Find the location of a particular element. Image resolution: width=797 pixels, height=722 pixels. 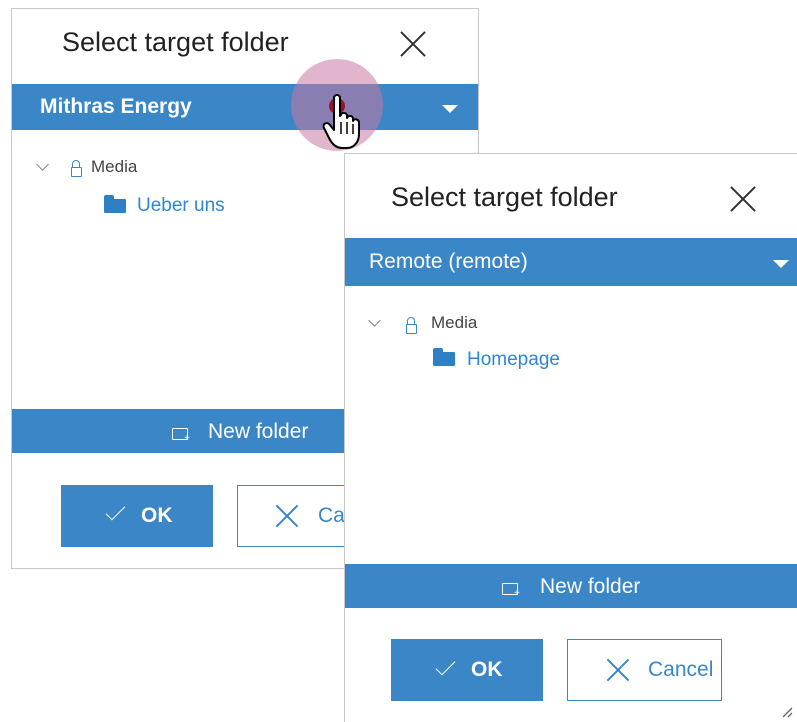

site-selector-label: Remote (remote) is located at coordinates (448, 261).